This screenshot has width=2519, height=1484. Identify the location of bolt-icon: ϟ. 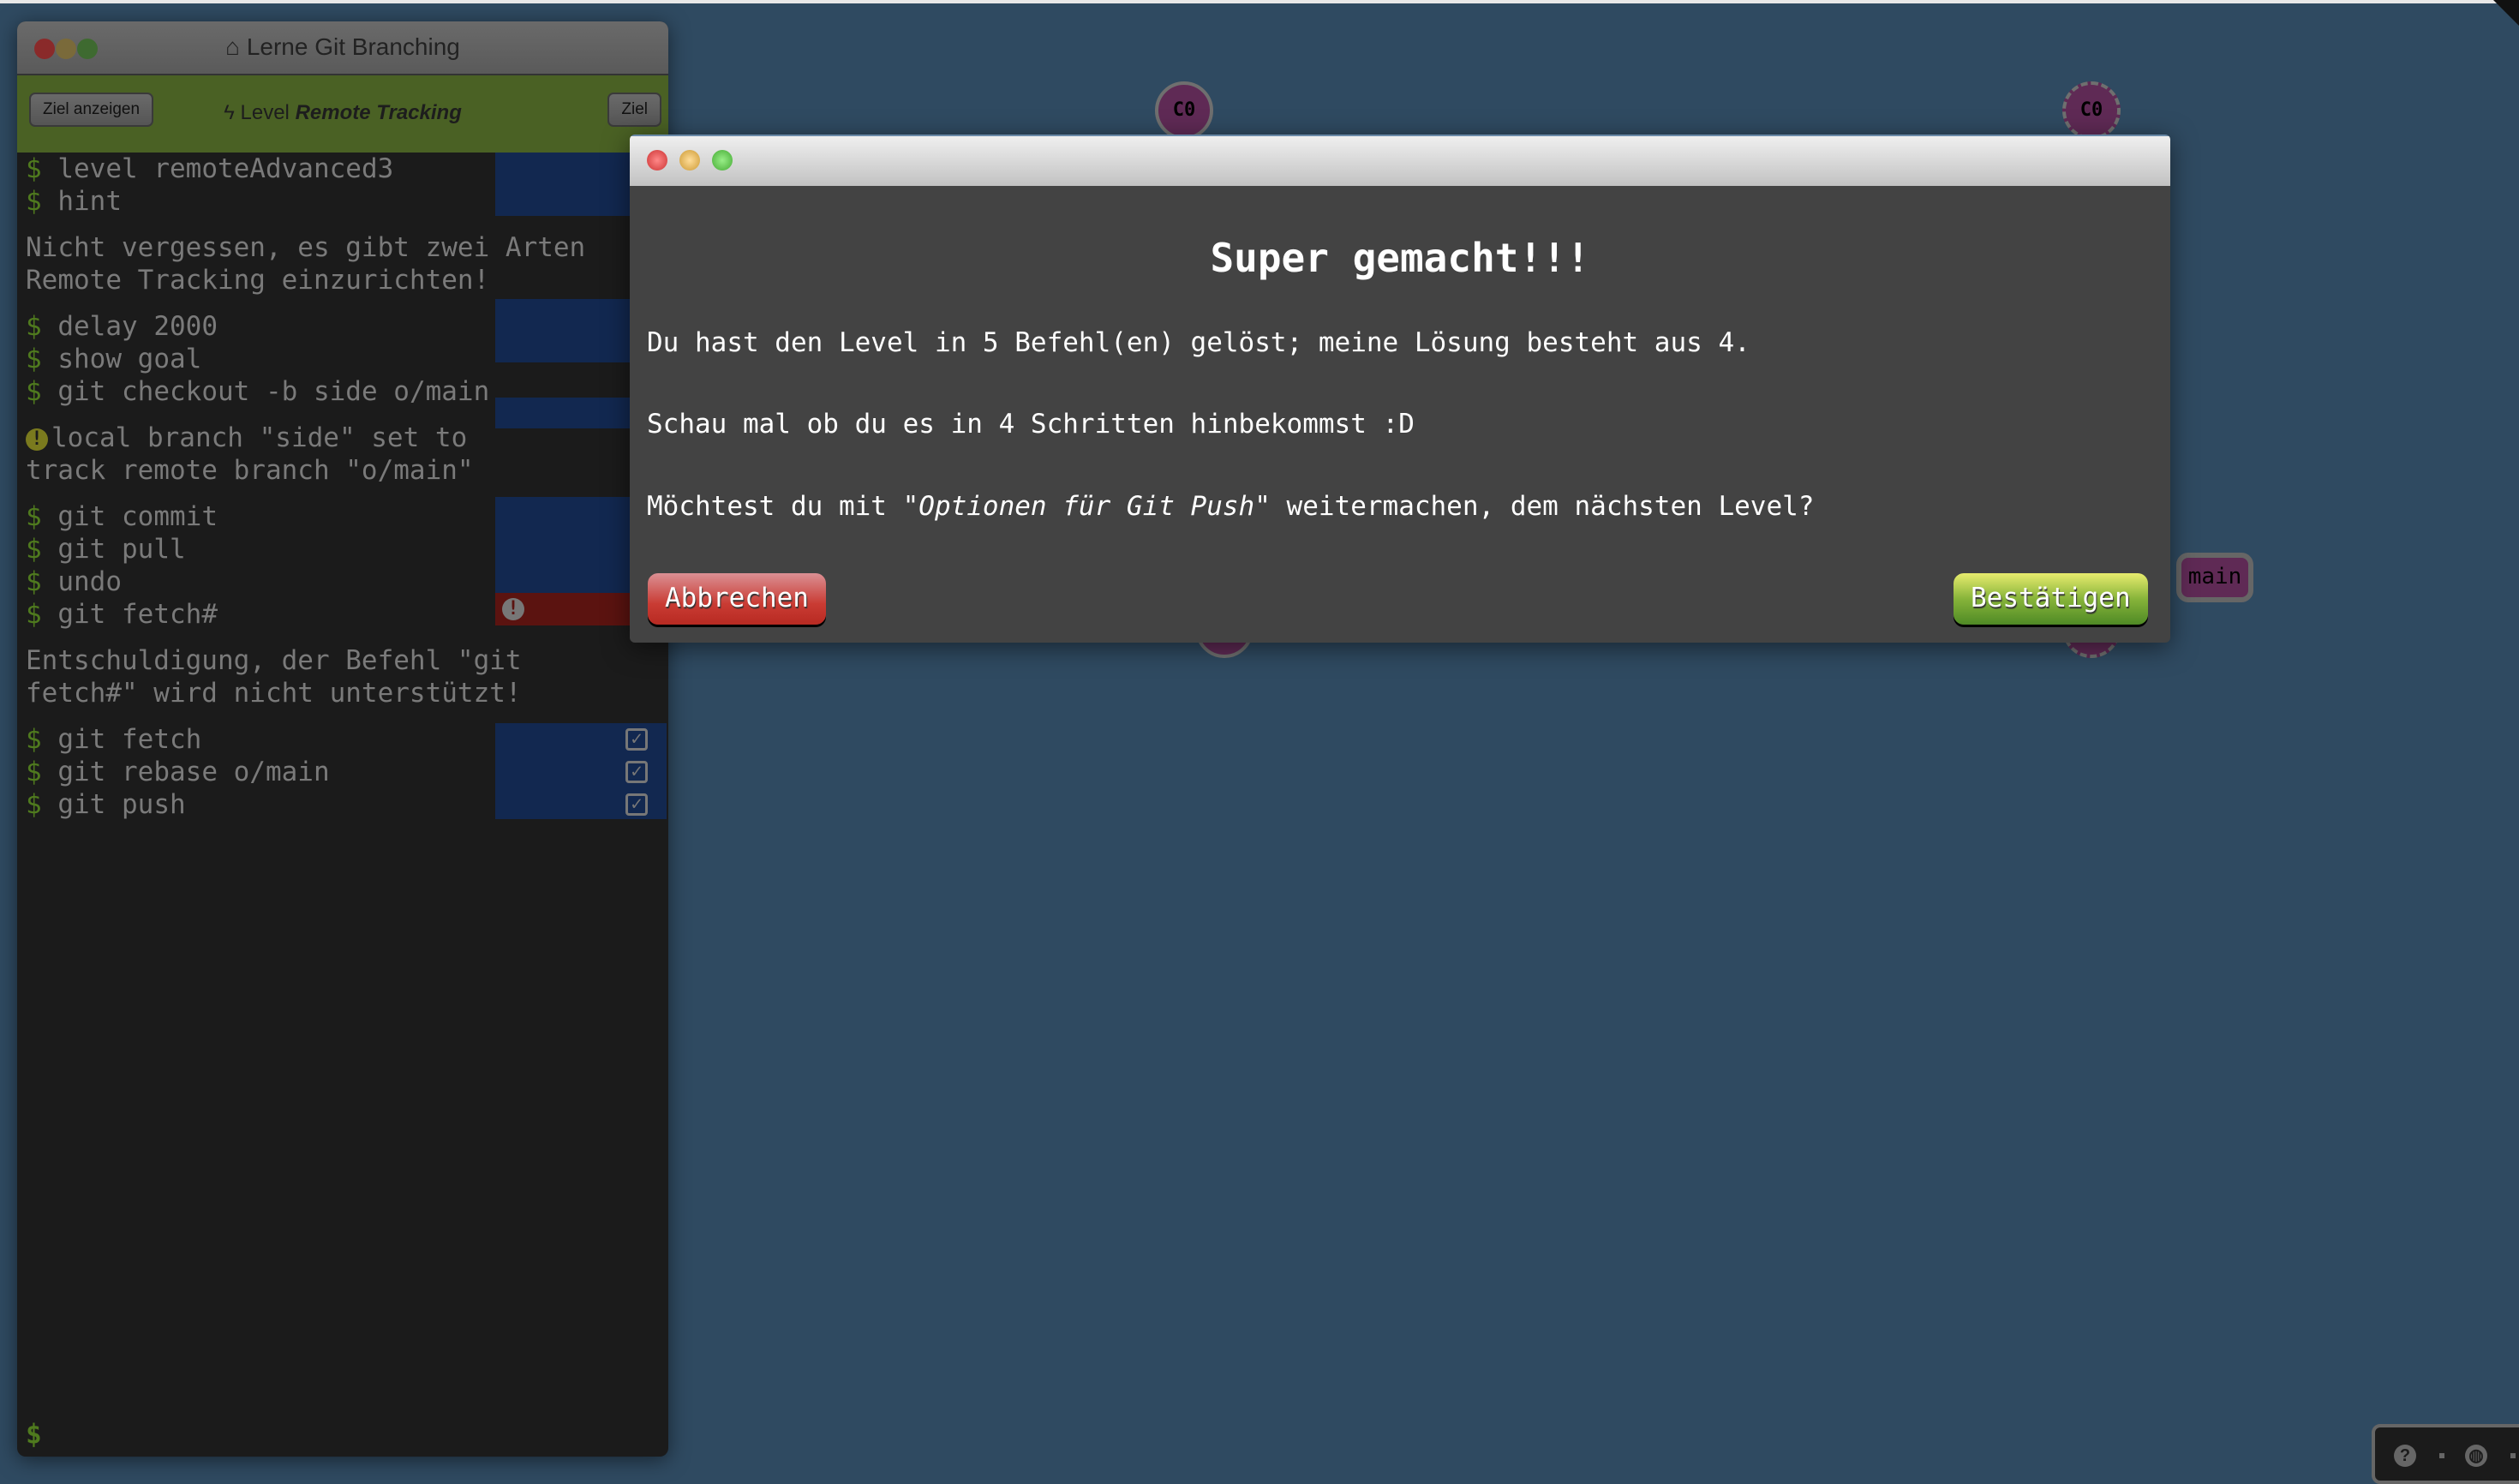
(230, 113).